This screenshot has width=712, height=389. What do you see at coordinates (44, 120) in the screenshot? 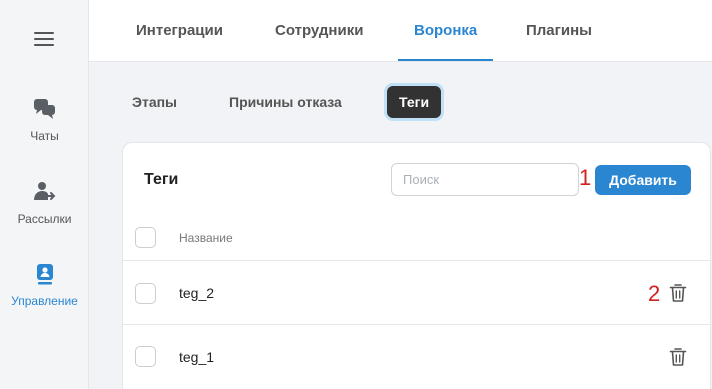
I see `sidebar-item-chats: Чаты` at bounding box center [44, 120].